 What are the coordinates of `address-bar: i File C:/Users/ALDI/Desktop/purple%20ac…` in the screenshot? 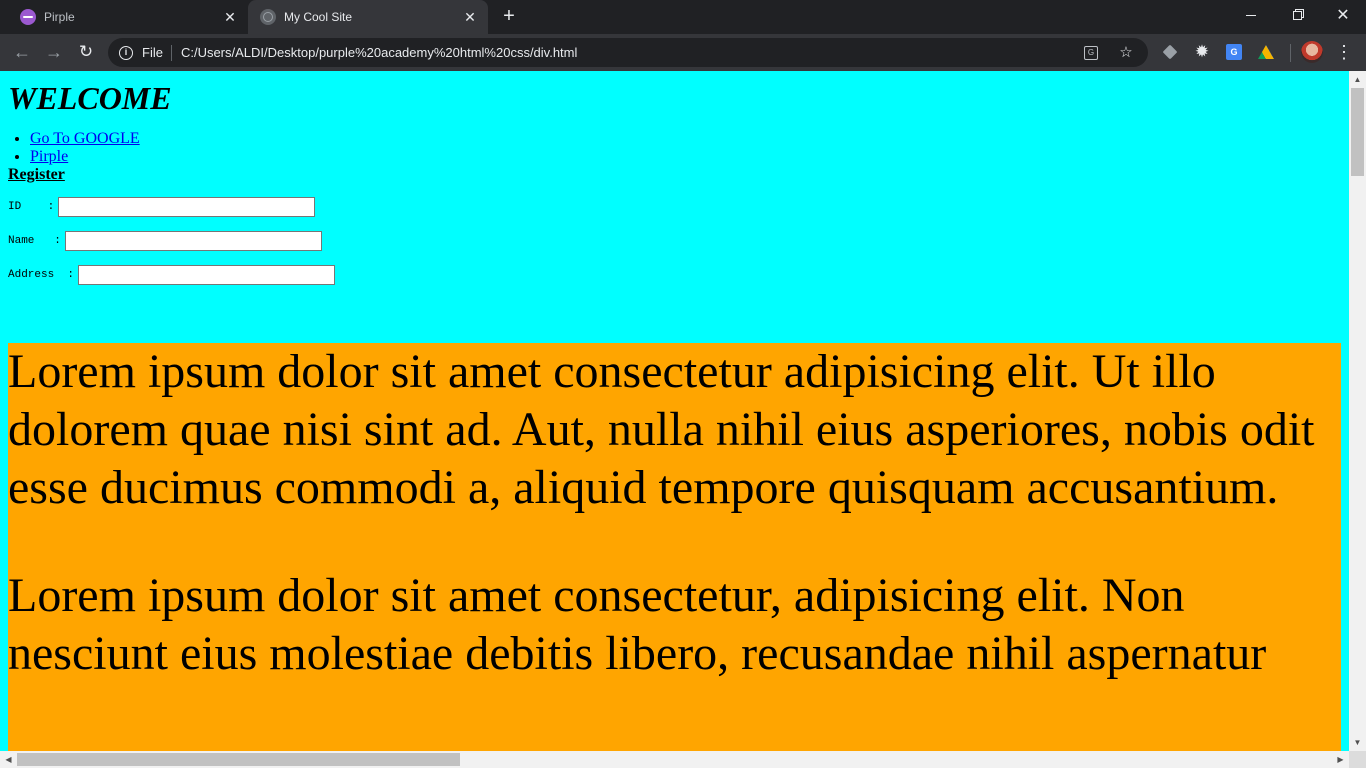 It's located at (628, 52).